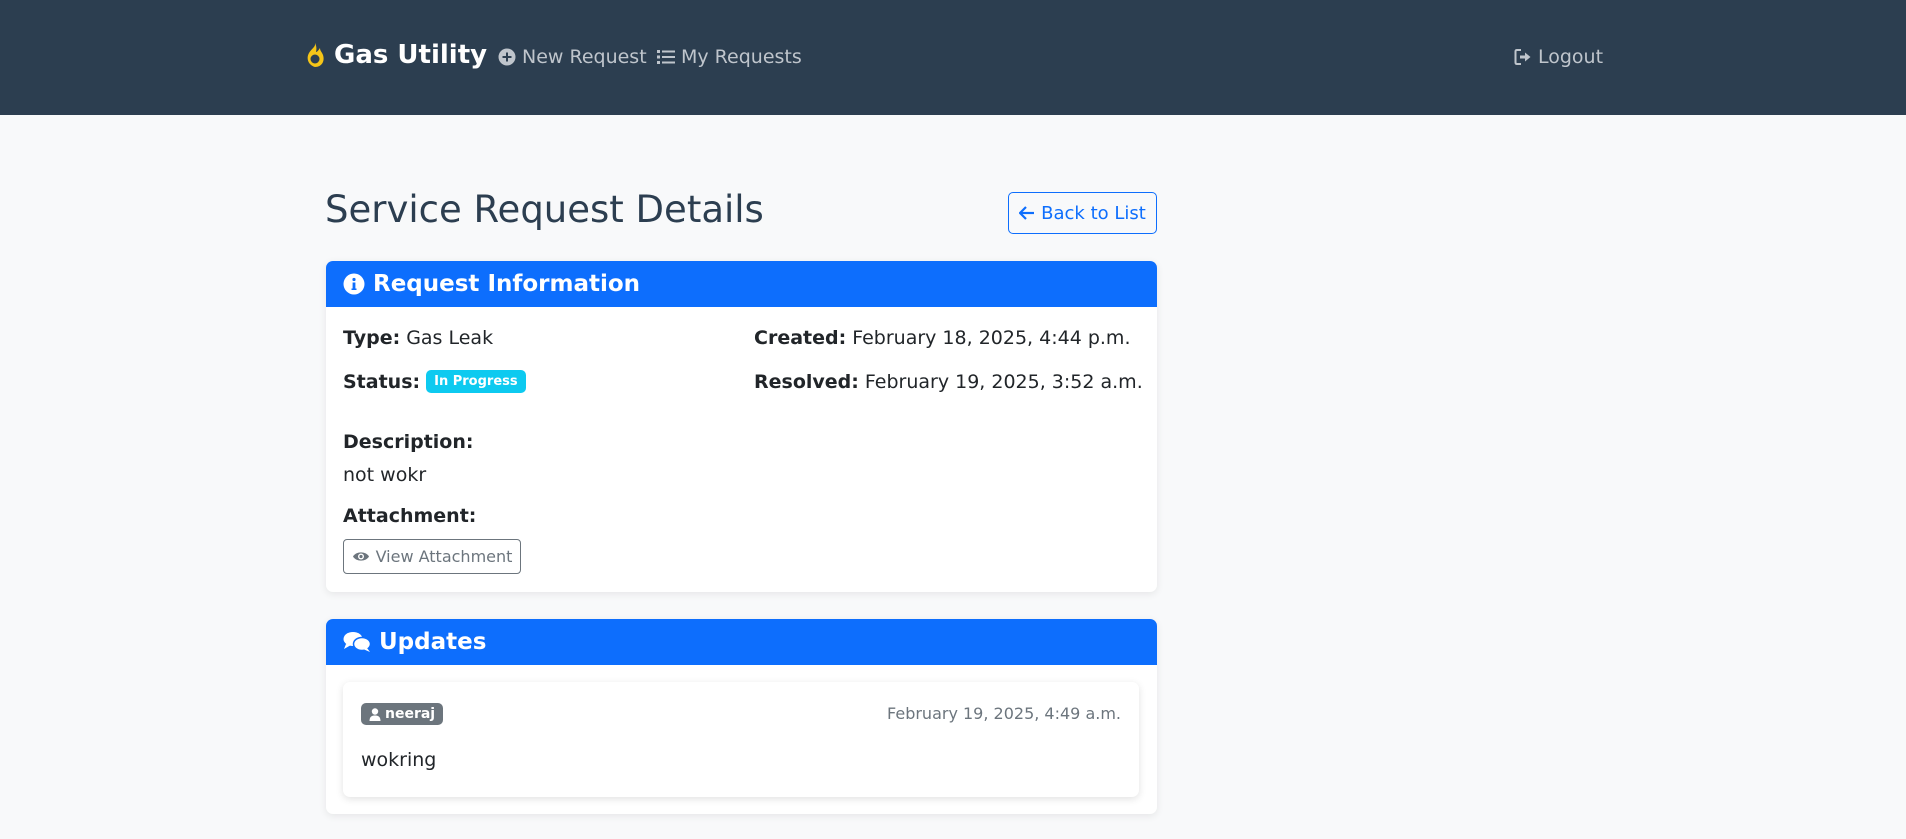 The width and height of the screenshot is (1906, 839). I want to click on type-field: Type: Gas Leak, so click(418, 338).